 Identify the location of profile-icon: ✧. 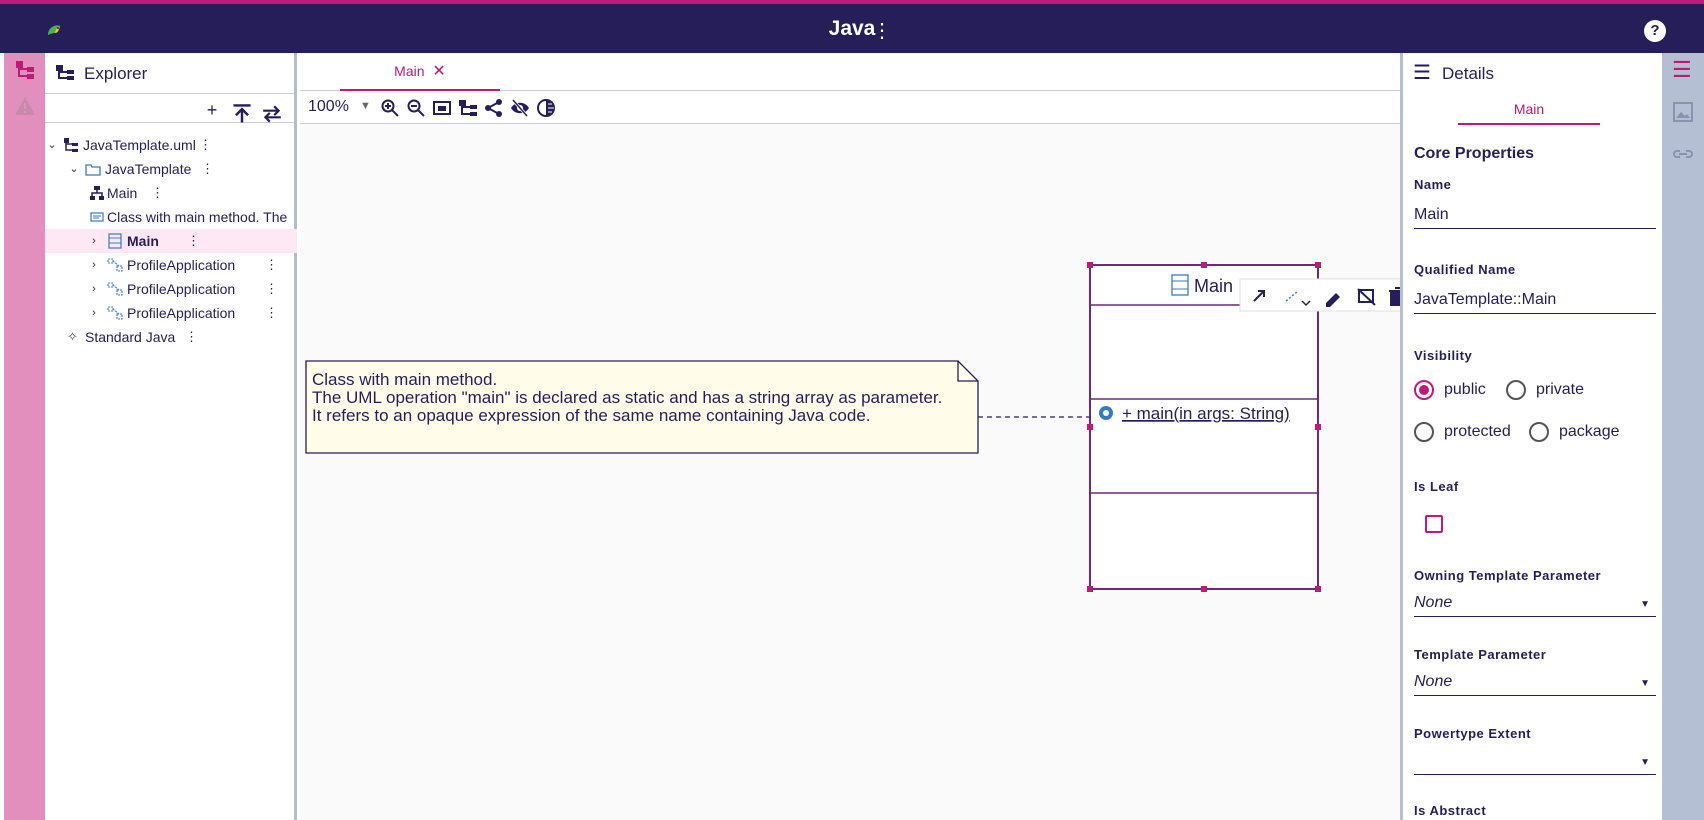
(72, 336).